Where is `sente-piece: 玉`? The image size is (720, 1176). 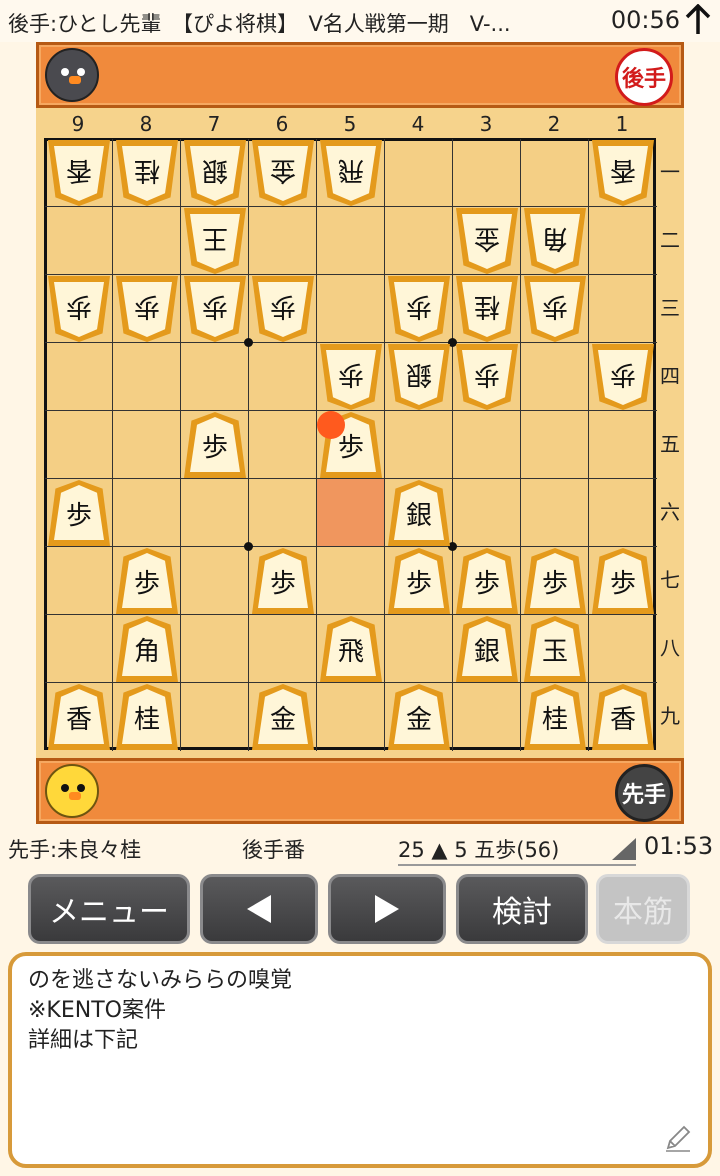 sente-piece: 玉 is located at coordinates (555, 649).